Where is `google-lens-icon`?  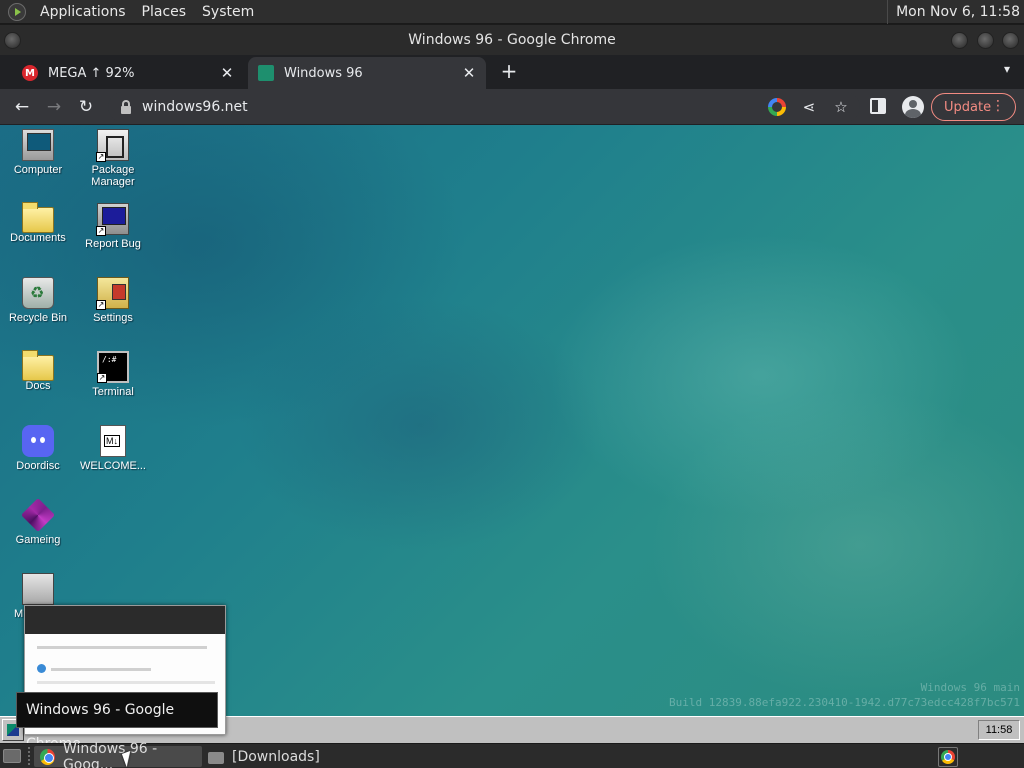
google-lens-icon is located at coordinates (777, 107).